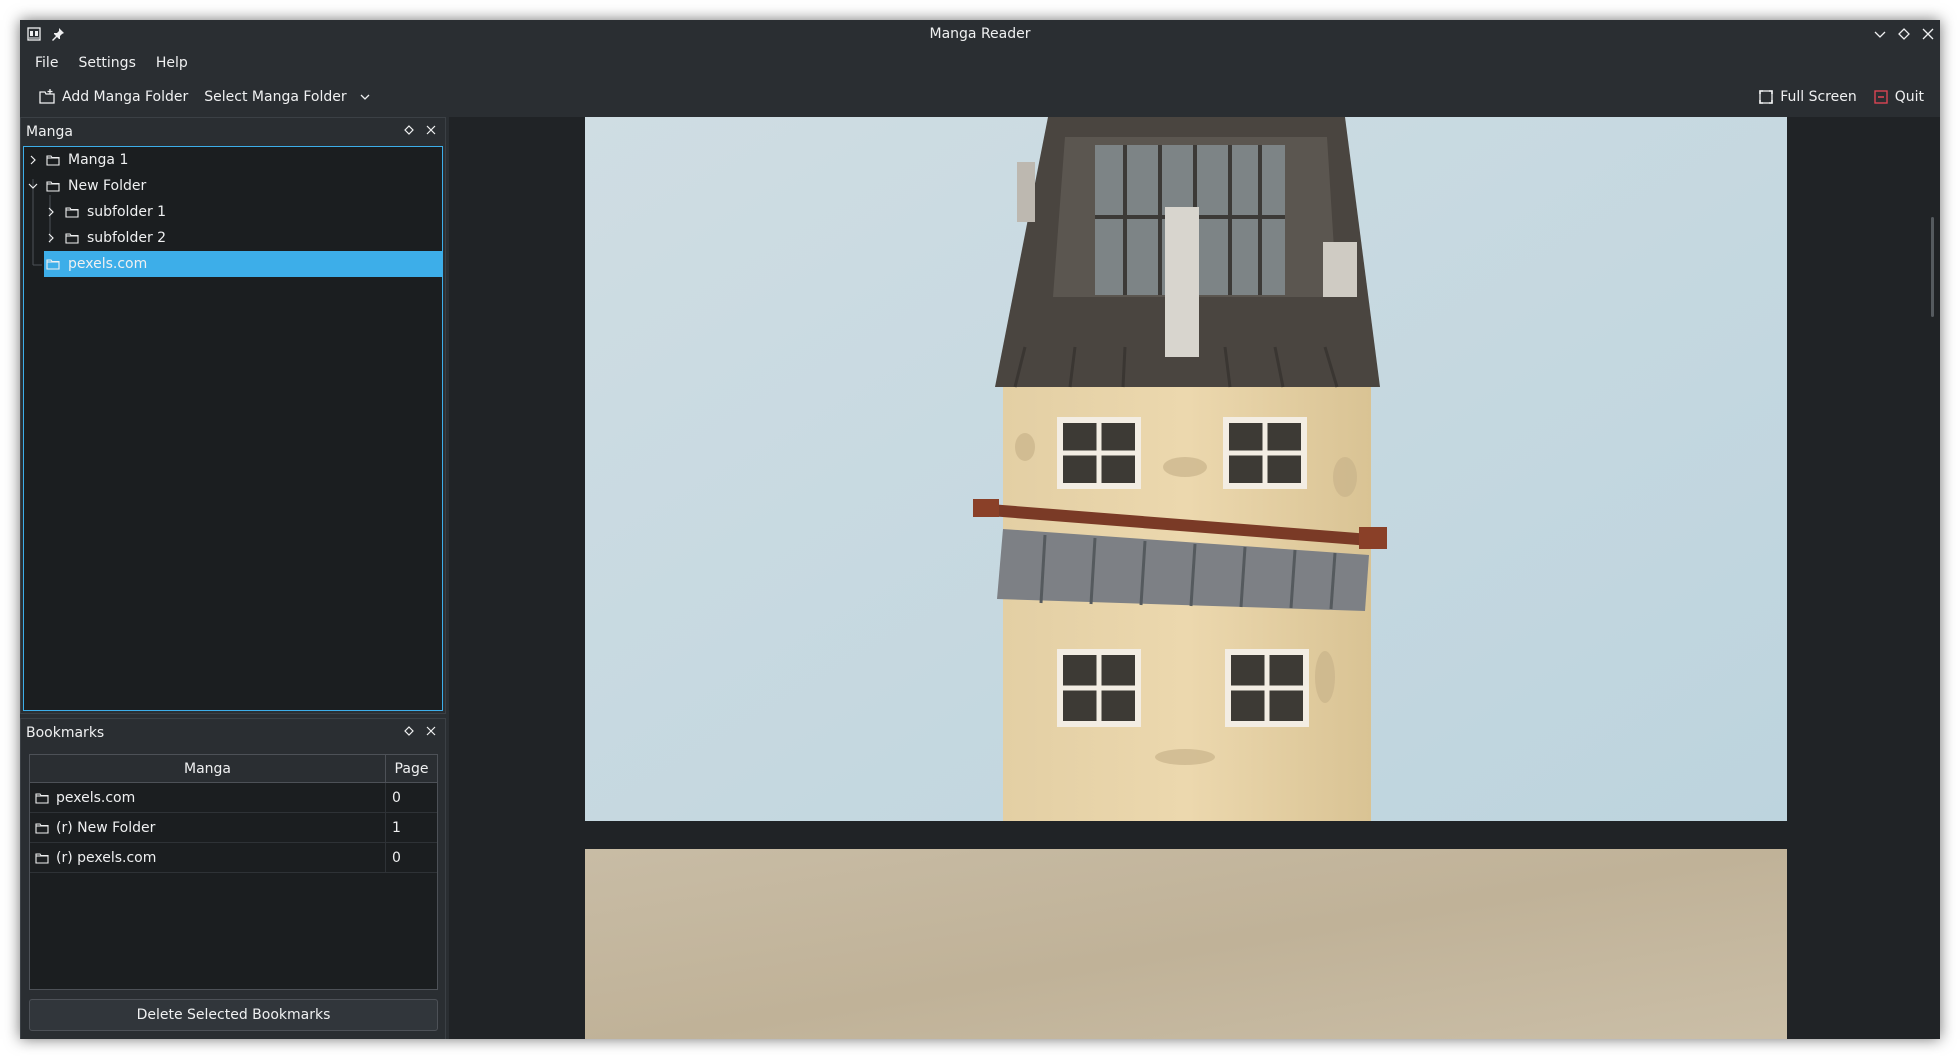 This screenshot has width=1960, height=1060. I want to click on maximize-button, so click(1904, 34).